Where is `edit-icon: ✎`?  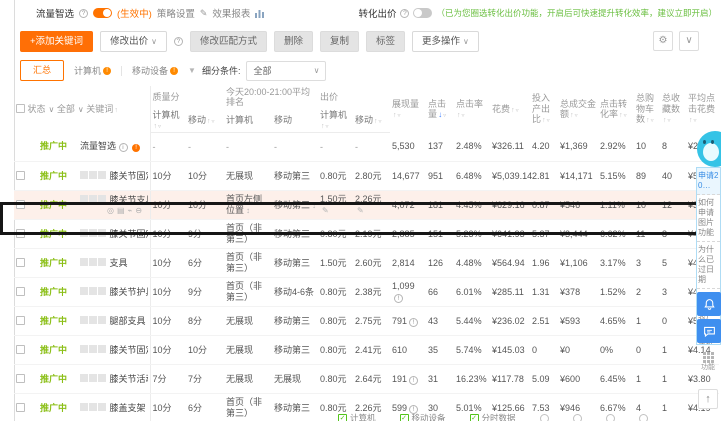
edit-icon: ✎ is located at coordinates (204, 13).